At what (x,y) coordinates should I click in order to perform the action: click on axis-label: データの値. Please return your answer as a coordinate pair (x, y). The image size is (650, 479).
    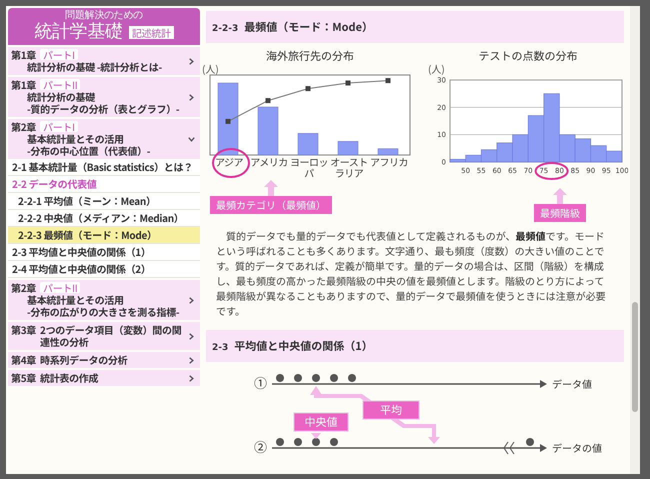
    Looking at the image, I should click on (577, 447).